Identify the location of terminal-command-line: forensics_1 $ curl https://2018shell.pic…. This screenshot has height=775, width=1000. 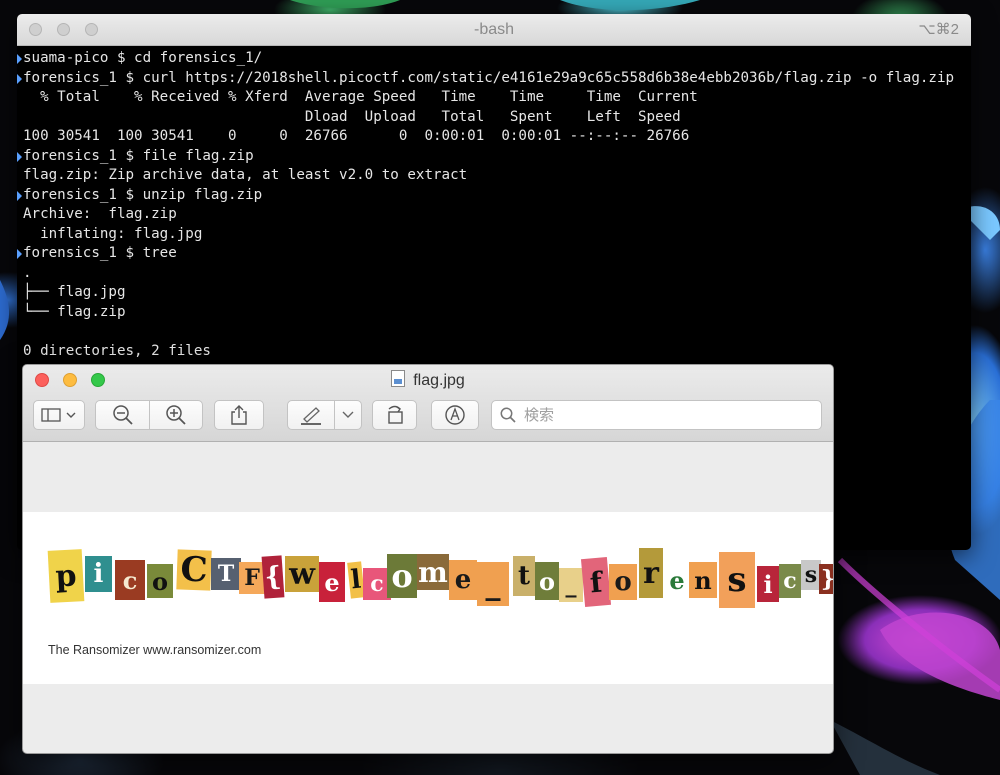
(494, 79).